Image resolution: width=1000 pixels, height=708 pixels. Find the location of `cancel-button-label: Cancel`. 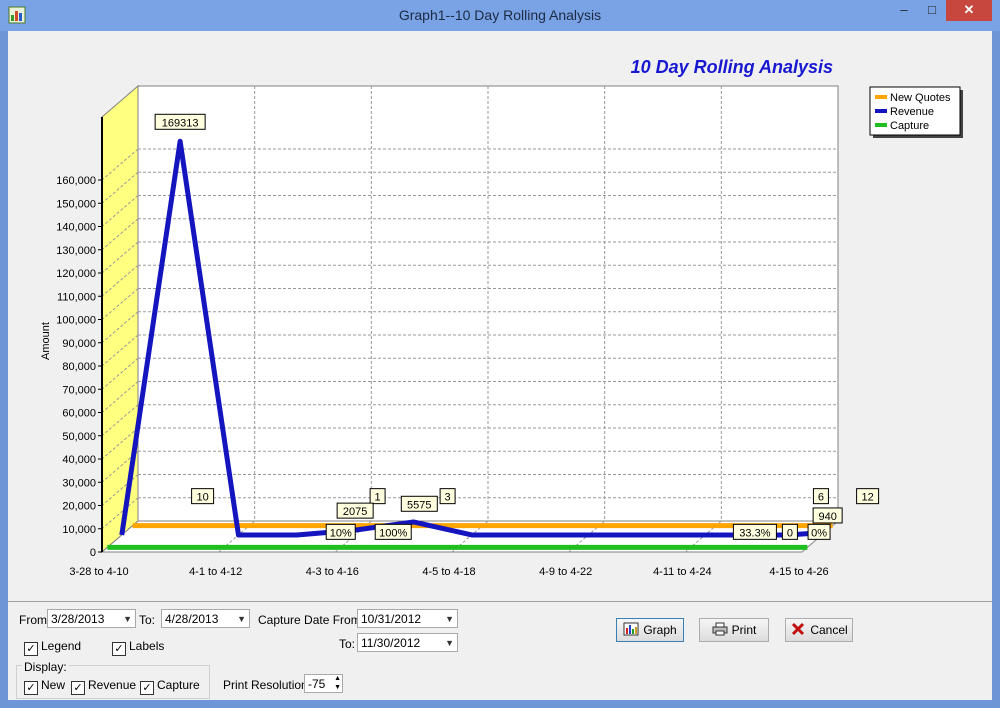

cancel-button-label: Cancel is located at coordinates (829, 630).